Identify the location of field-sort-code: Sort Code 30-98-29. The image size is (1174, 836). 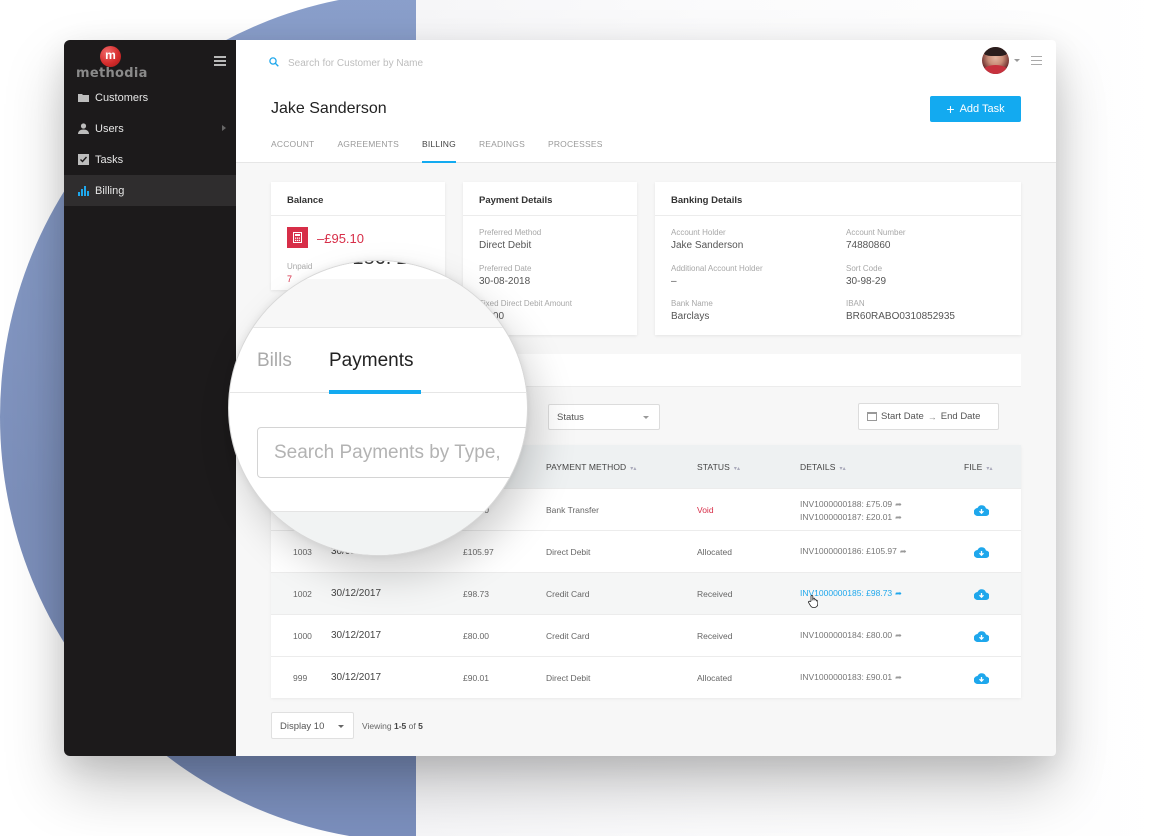
(866, 275).